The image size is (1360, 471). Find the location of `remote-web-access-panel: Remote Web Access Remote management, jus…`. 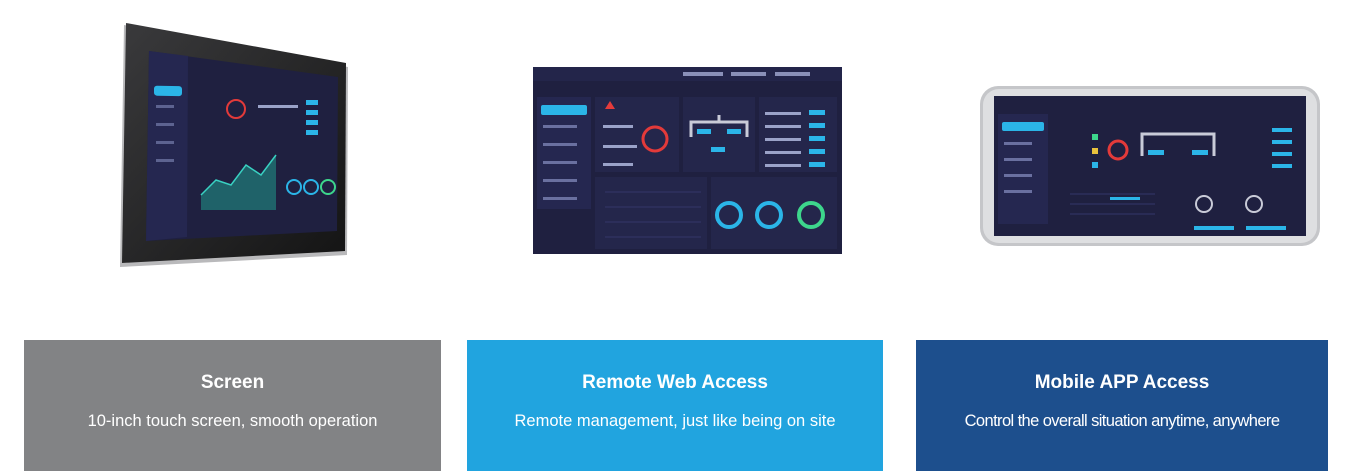

remote-web-access-panel: Remote Web Access Remote management, jus… is located at coordinates (675, 405).